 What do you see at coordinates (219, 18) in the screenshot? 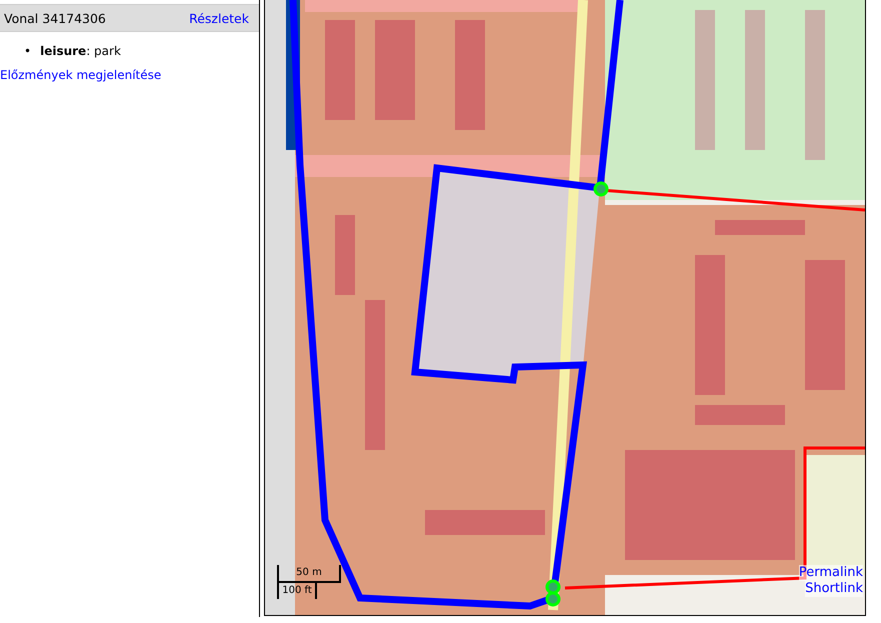
I see `details-link: Részletek` at bounding box center [219, 18].